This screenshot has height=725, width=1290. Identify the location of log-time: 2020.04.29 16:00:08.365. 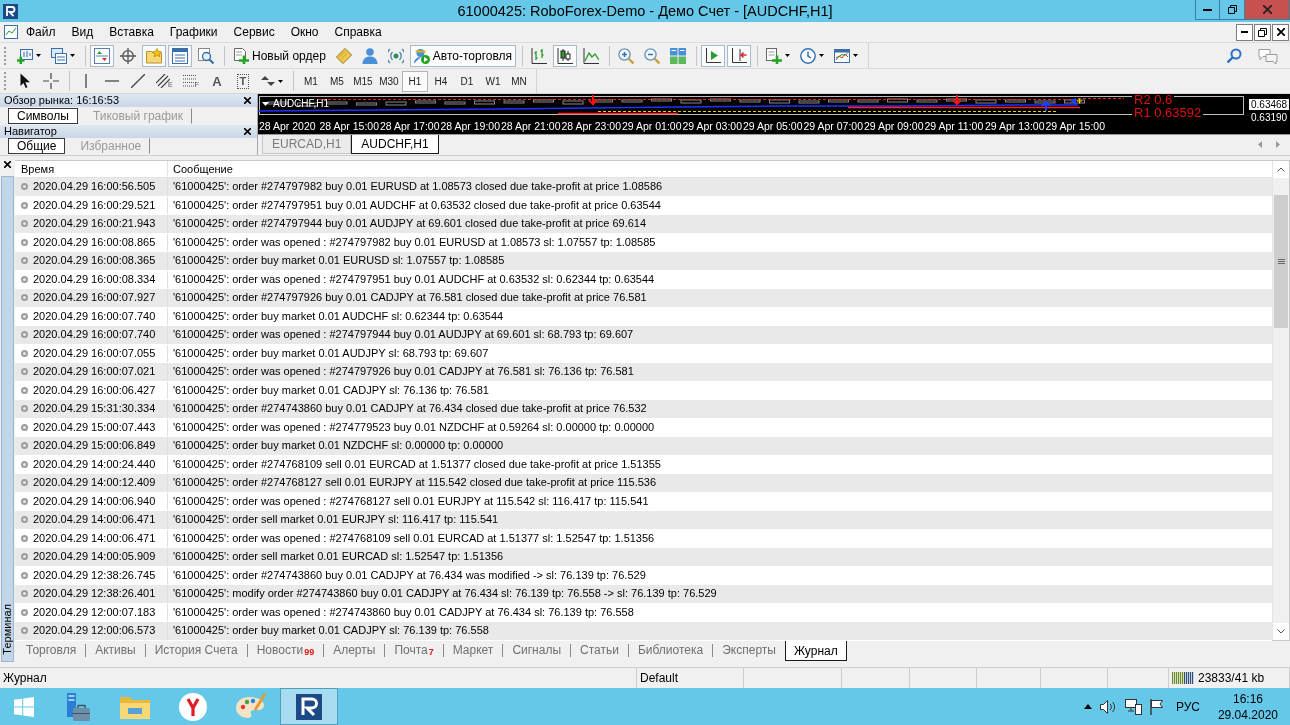
(94, 261).